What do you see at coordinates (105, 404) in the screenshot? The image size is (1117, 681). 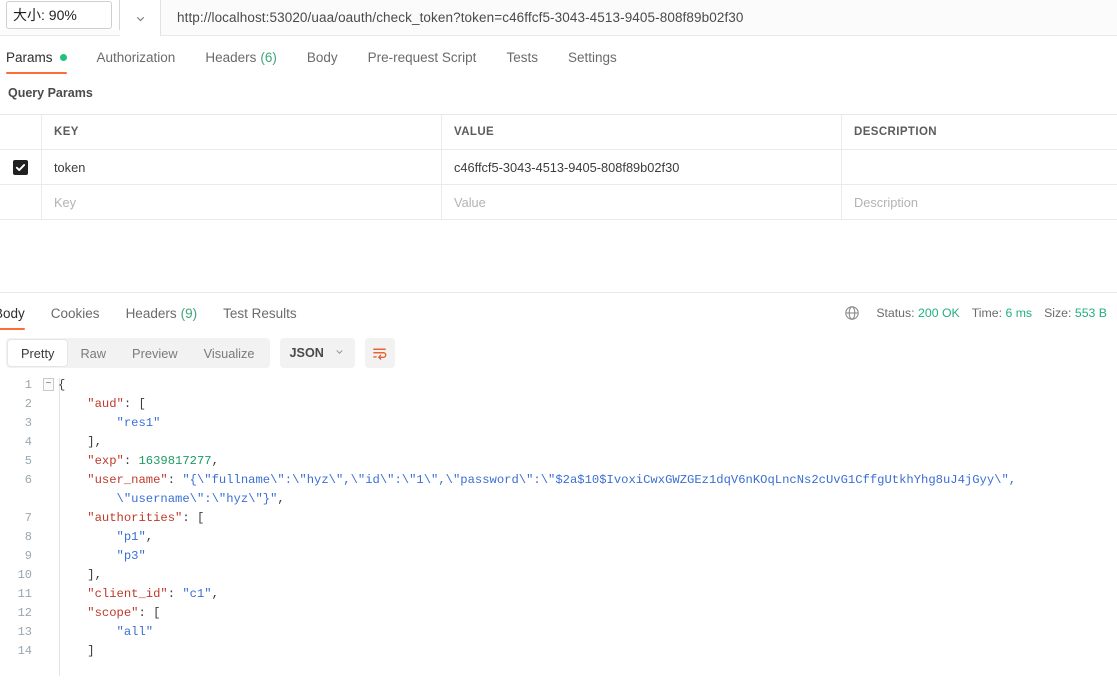 I see `code-token: "aud"` at bounding box center [105, 404].